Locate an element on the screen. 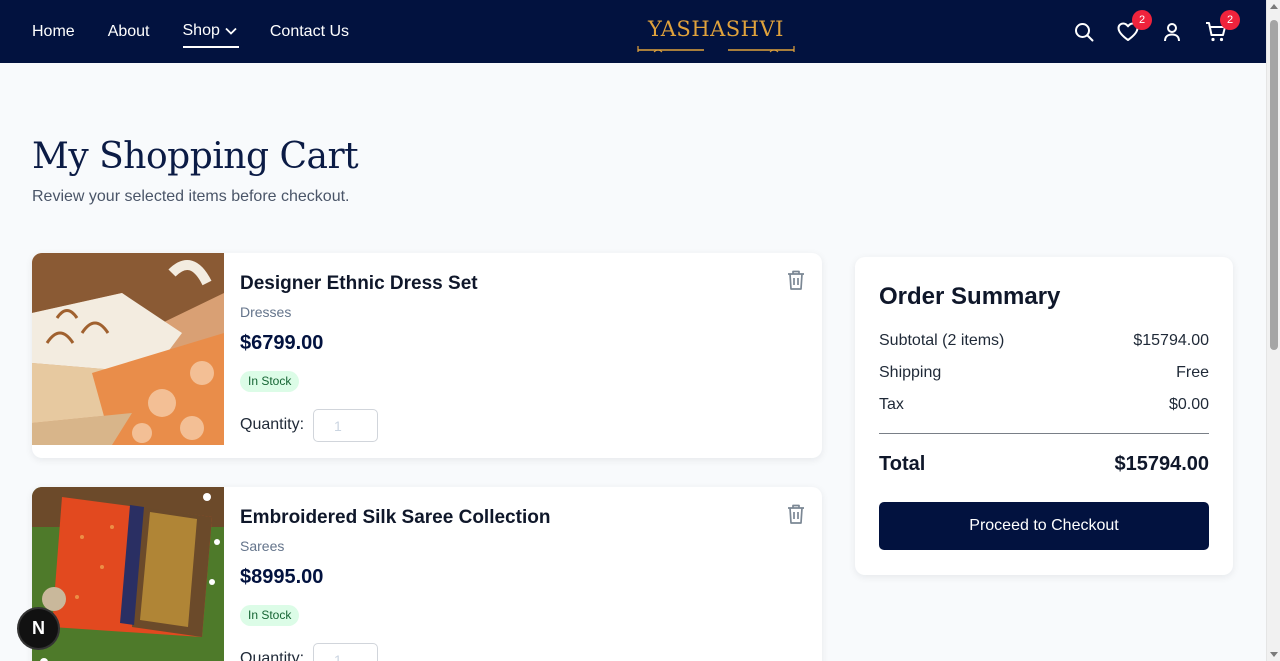  search-icon is located at coordinates (1084, 32).